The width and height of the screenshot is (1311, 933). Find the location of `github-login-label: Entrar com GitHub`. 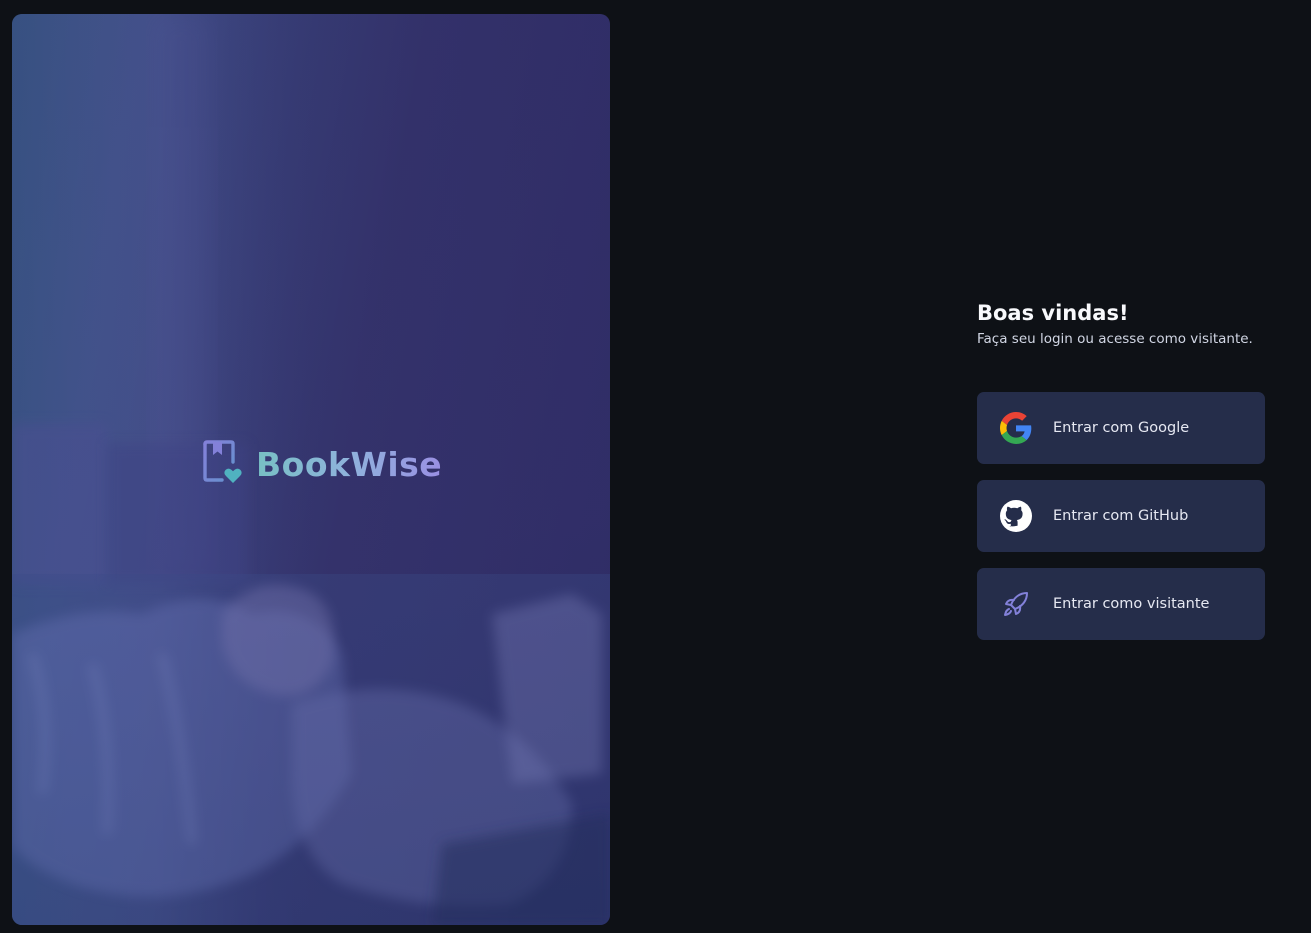

github-login-label: Entrar com GitHub is located at coordinates (1121, 516).